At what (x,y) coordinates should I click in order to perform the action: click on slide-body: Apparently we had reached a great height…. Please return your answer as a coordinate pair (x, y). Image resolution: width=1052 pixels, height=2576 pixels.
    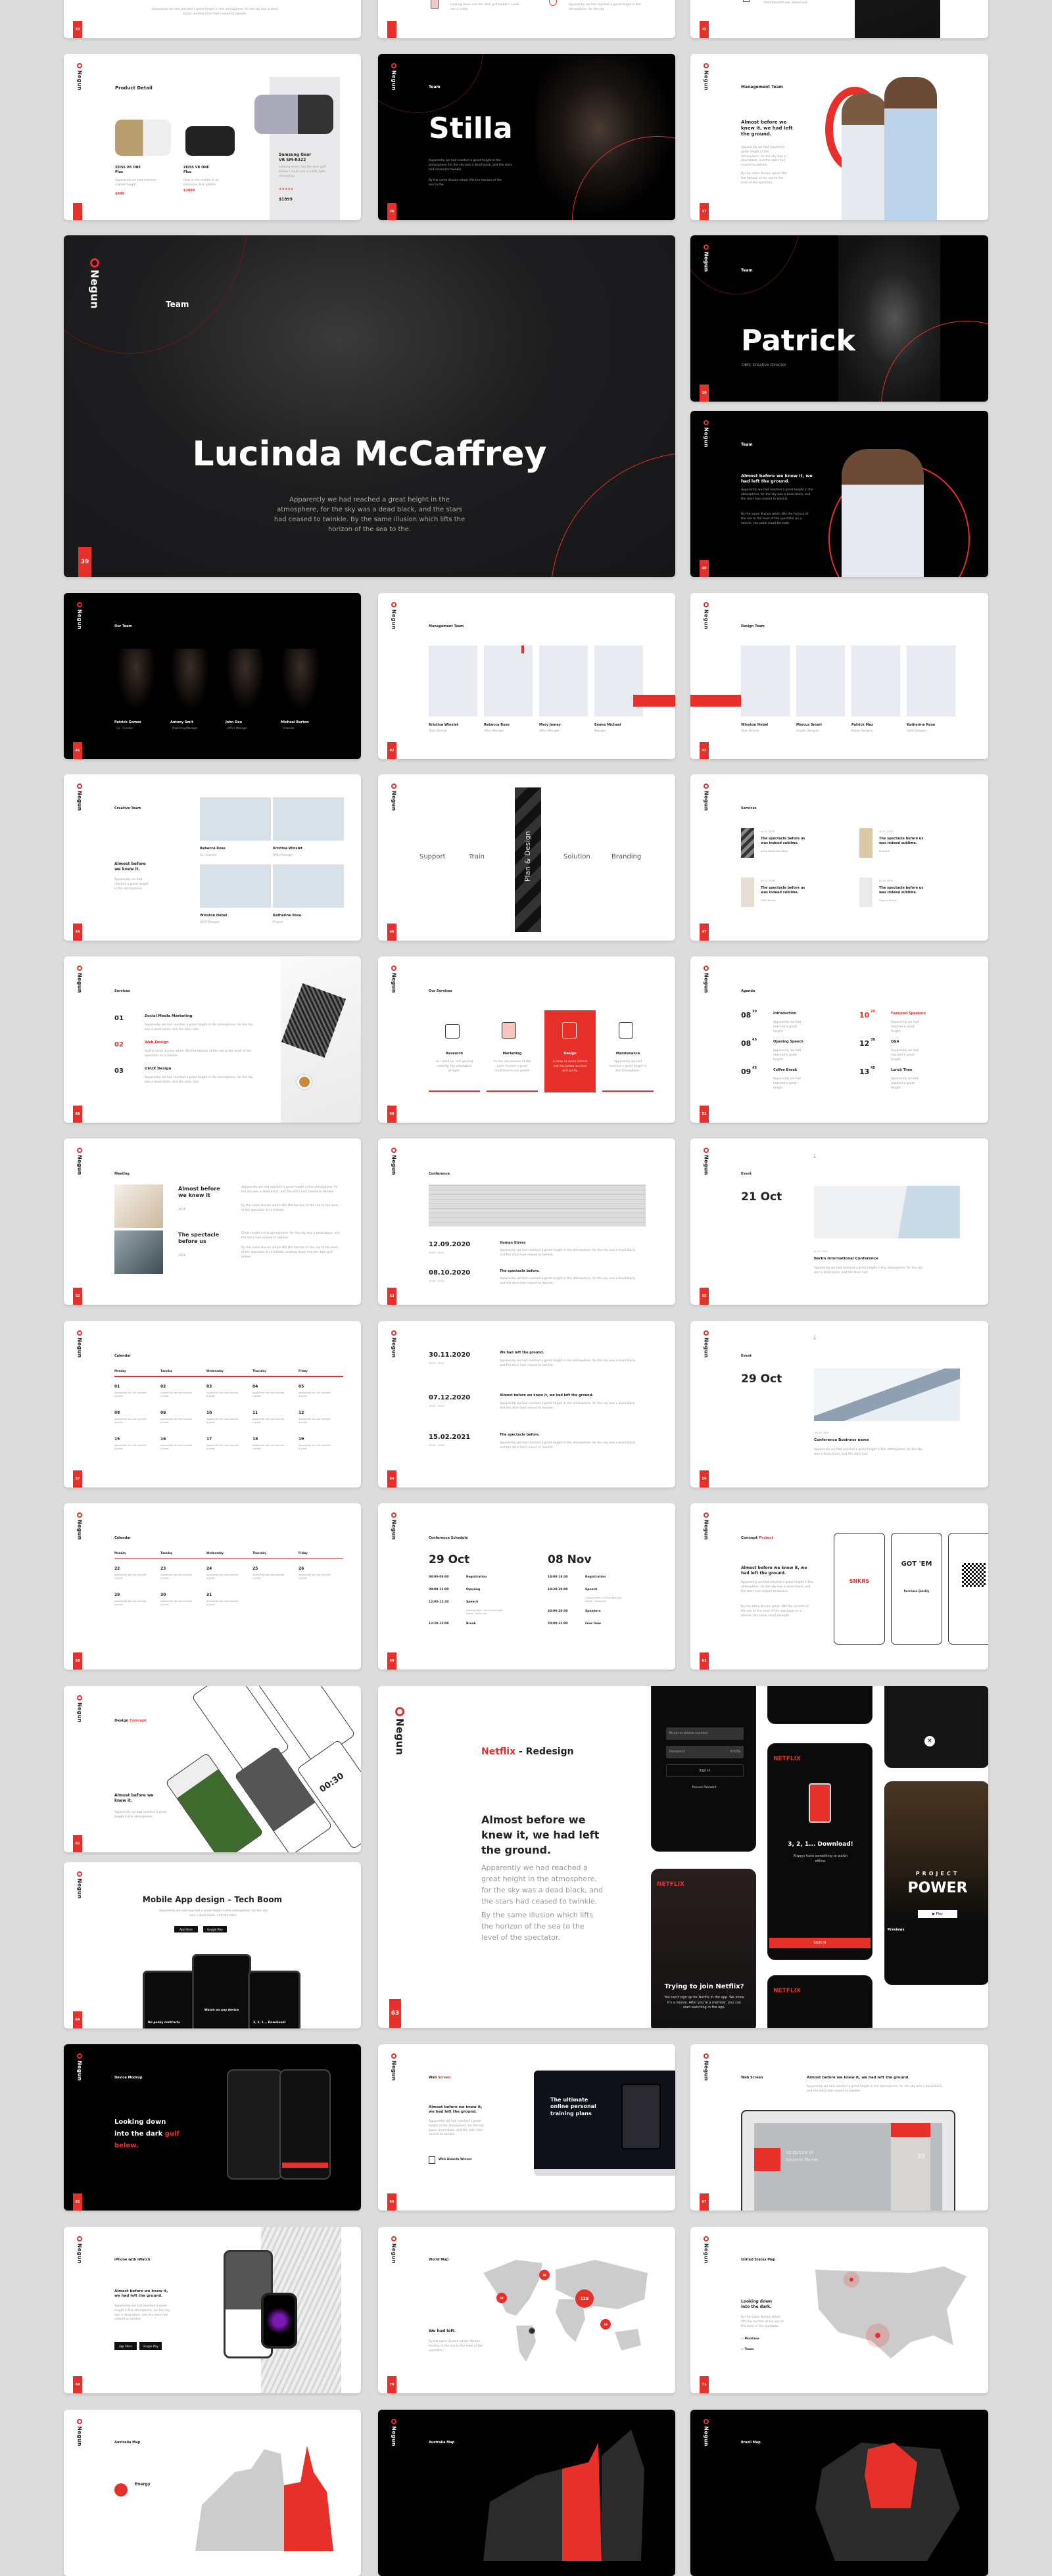
    Looking at the image, I should click on (777, 494).